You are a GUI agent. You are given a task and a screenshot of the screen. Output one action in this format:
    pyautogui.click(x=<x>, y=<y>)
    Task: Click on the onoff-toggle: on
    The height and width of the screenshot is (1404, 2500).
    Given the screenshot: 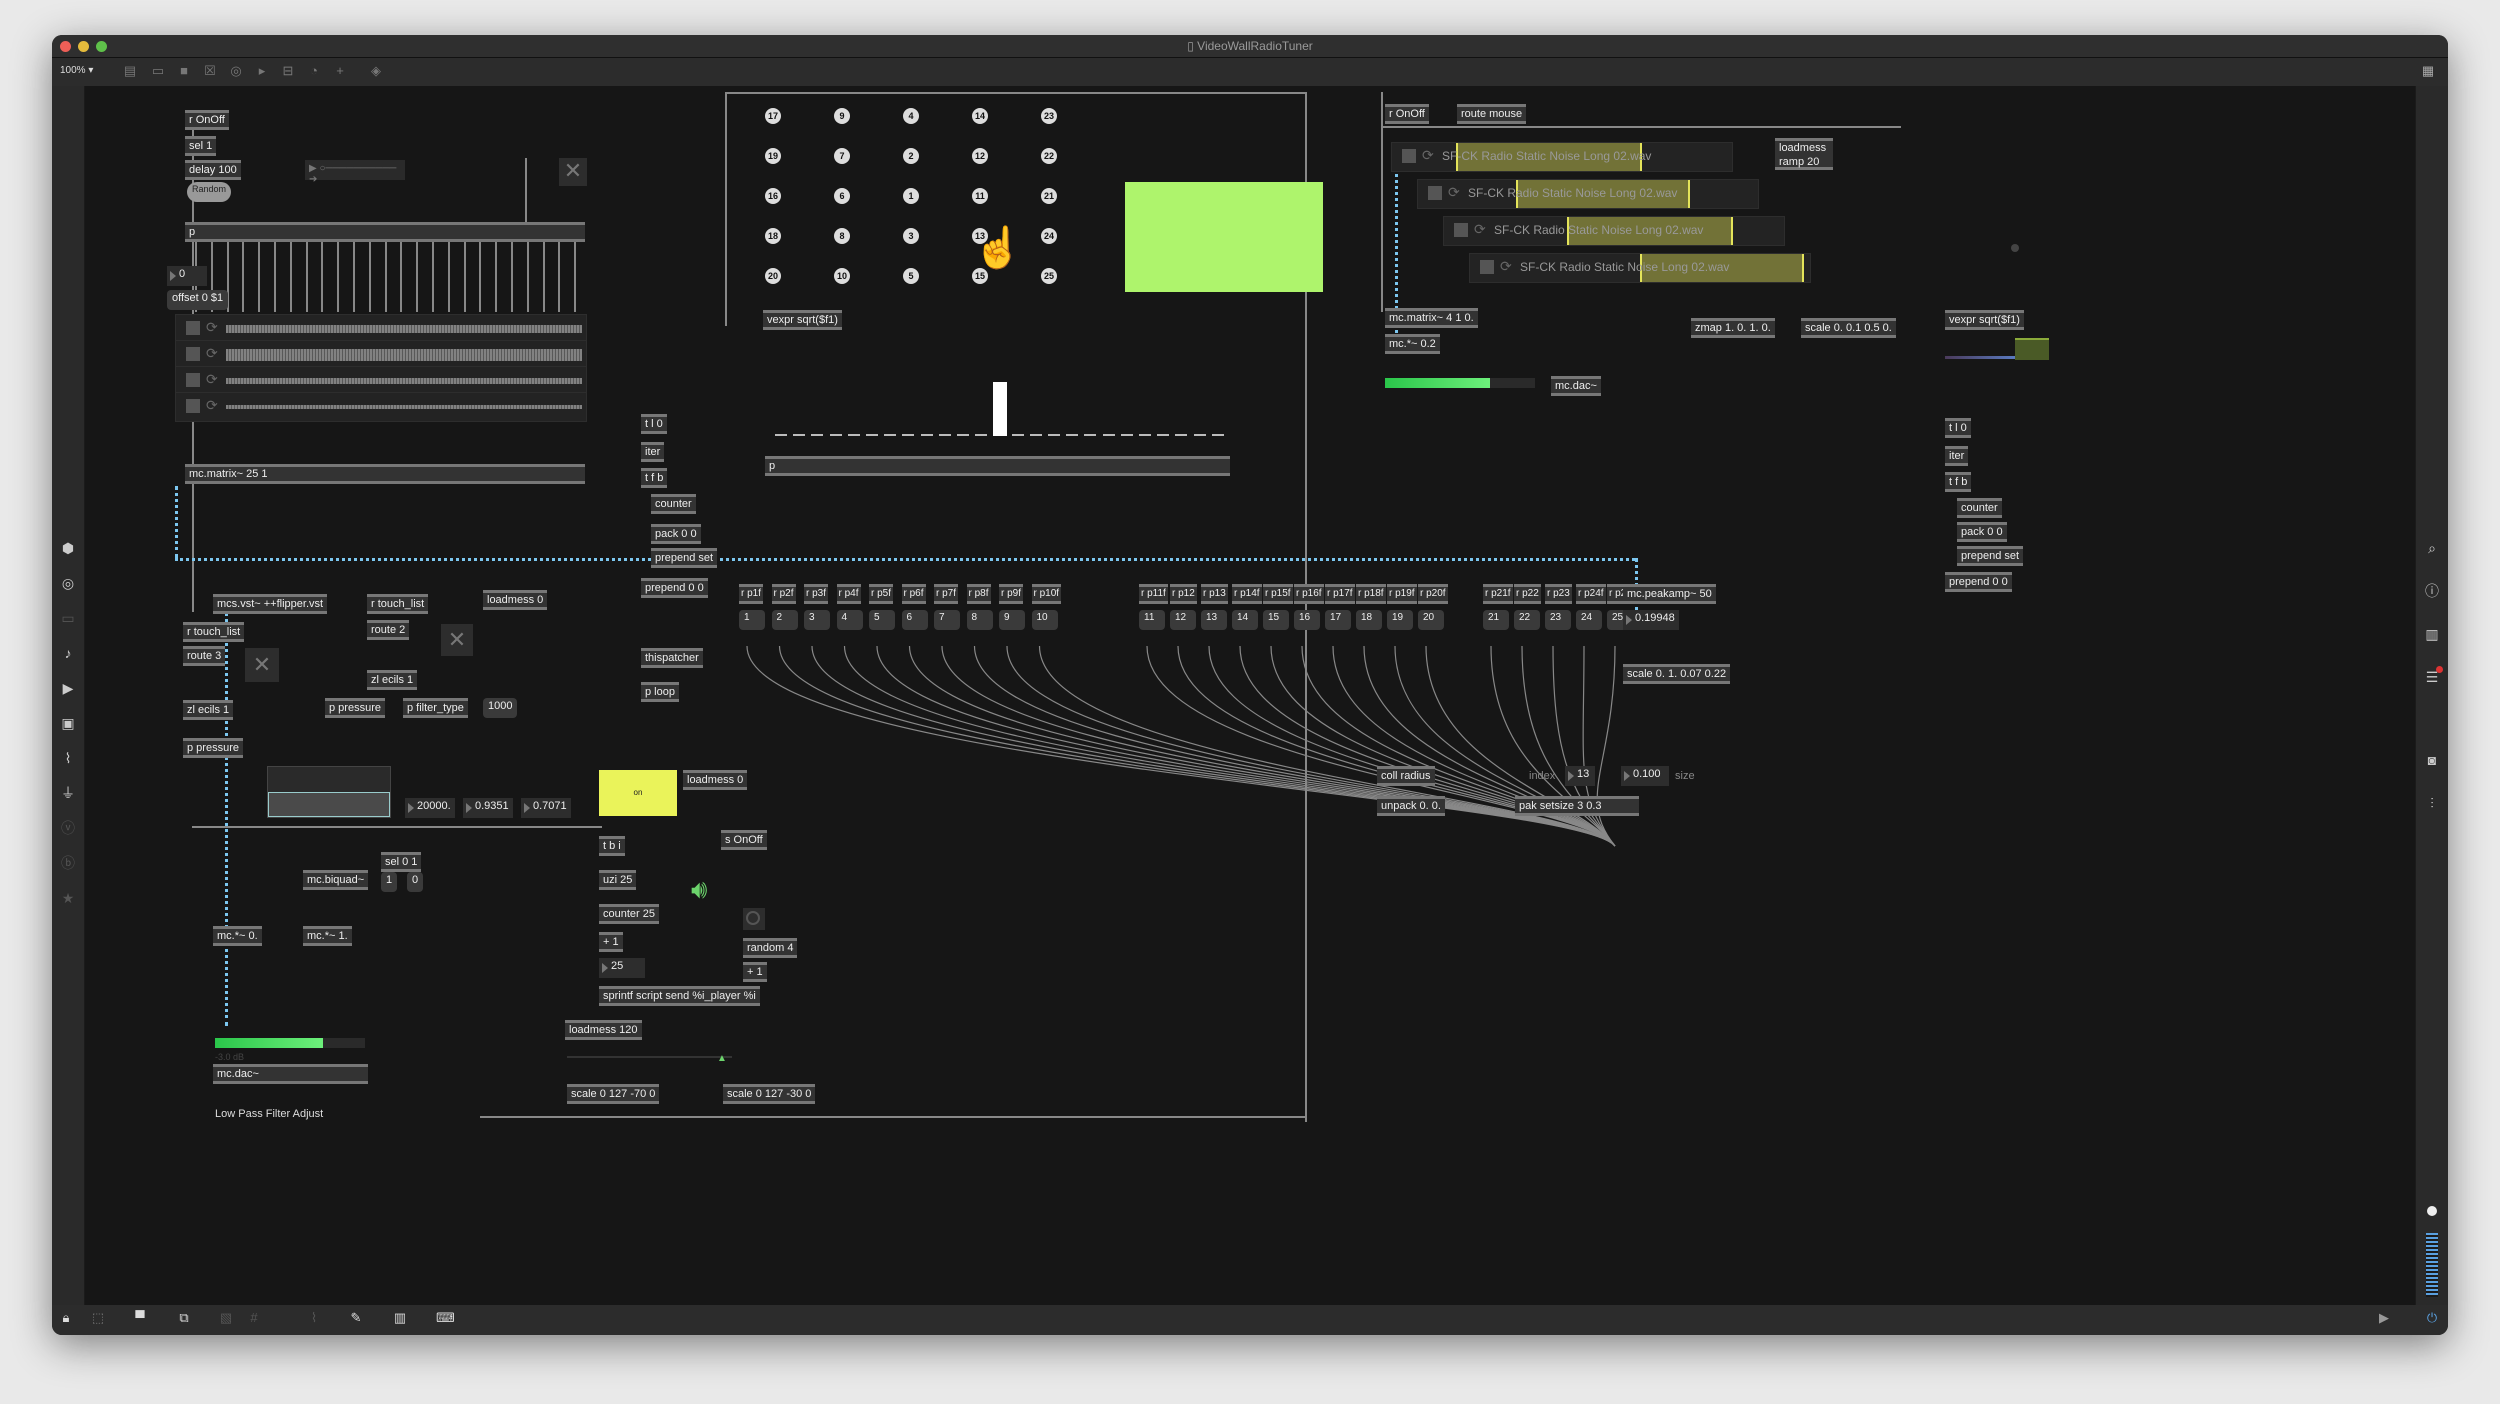 What is the action you would take?
    pyautogui.click(x=638, y=793)
    